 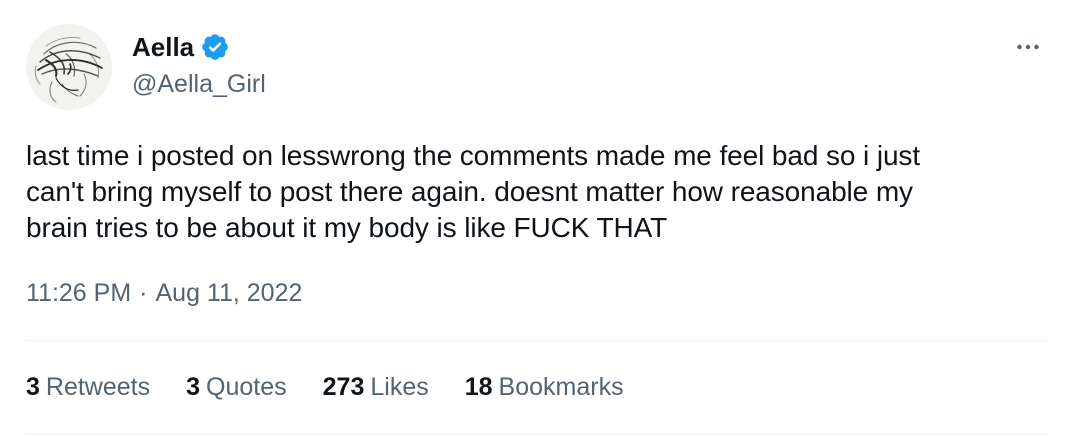 I want to click on quotes-stat: 3 Quotes, so click(x=236, y=387).